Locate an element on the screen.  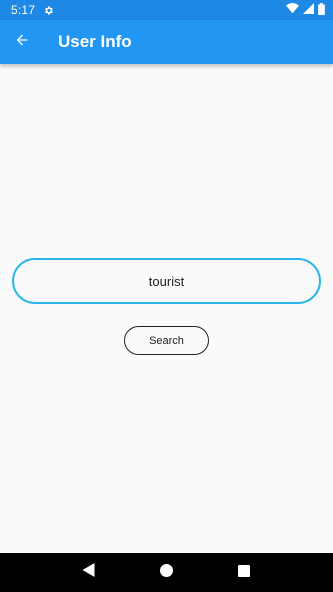
status-icons is located at coordinates (305, 10).